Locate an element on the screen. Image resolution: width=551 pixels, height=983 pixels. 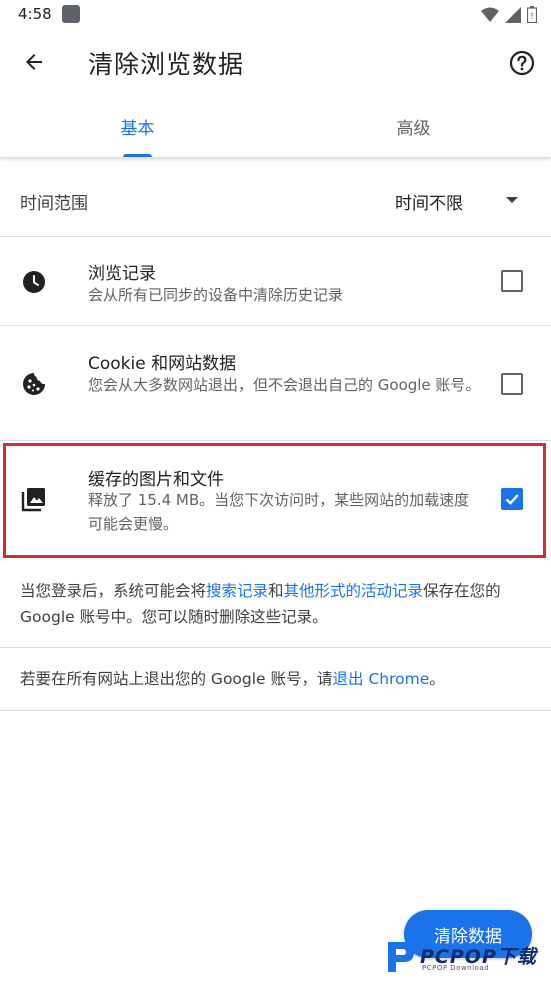
option-title: Cookie 和网站数据 is located at coordinates (162, 364).